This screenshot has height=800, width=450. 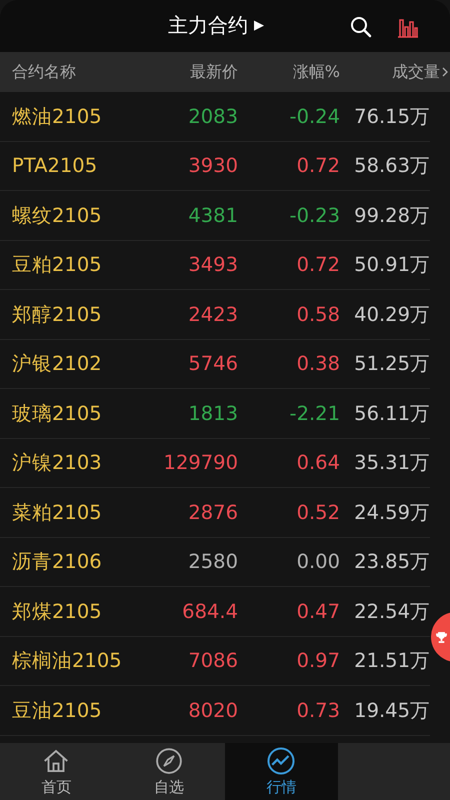 What do you see at coordinates (55, 166) in the screenshot?
I see `contract-name: PTA2105` at bounding box center [55, 166].